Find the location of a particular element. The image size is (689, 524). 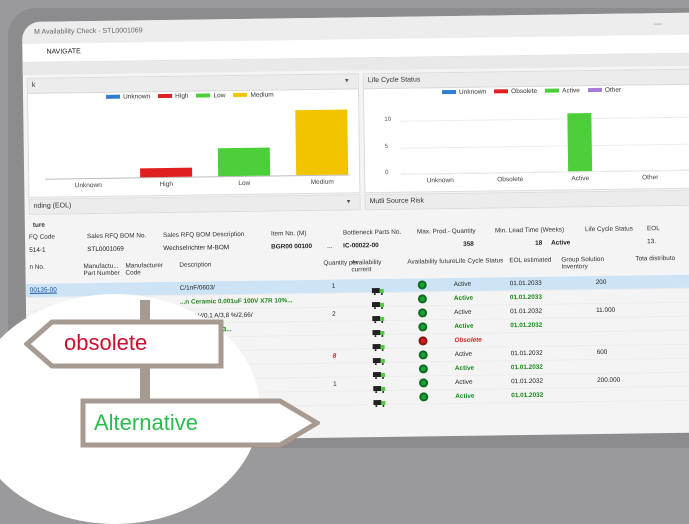

source-panel-title: Mutli Source Risk is located at coordinates (397, 201).